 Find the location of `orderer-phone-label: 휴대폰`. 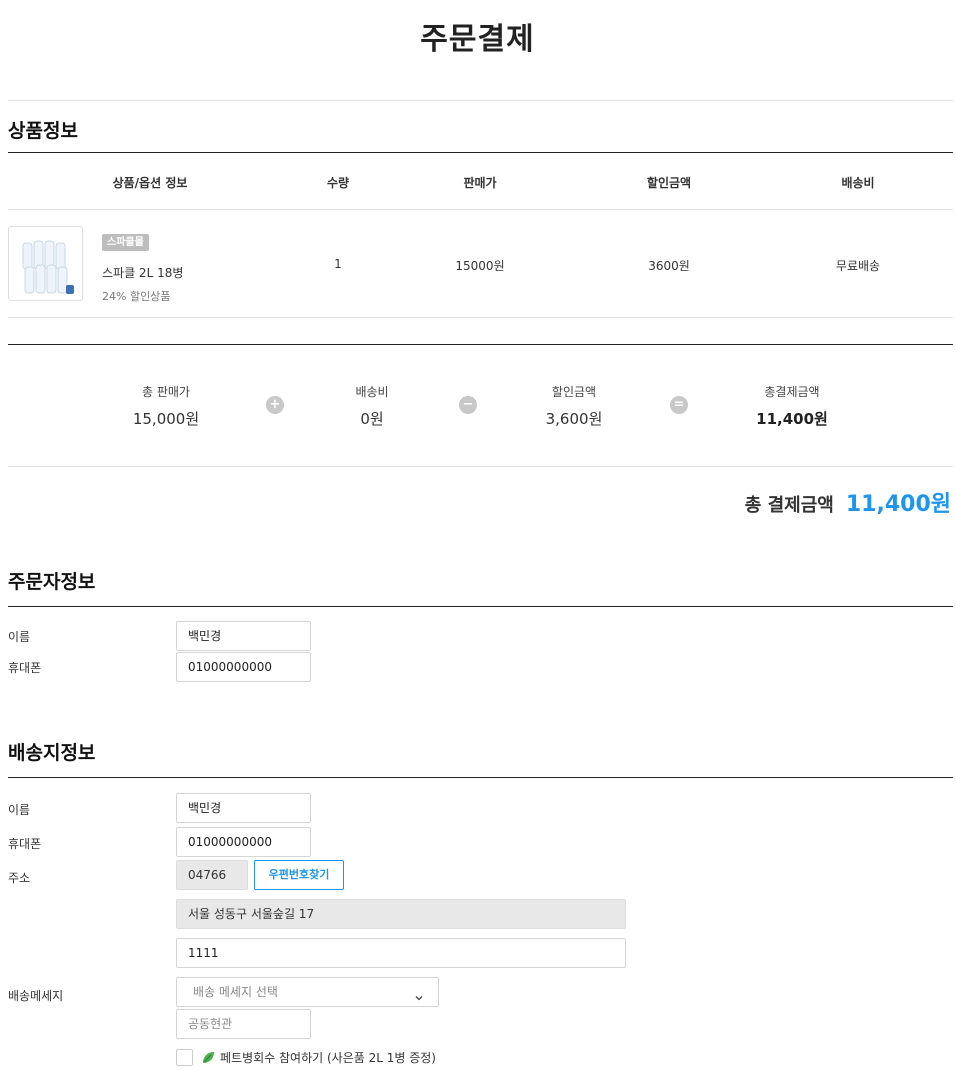

orderer-phone-label: 휴대폰 is located at coordinates (25, 668).